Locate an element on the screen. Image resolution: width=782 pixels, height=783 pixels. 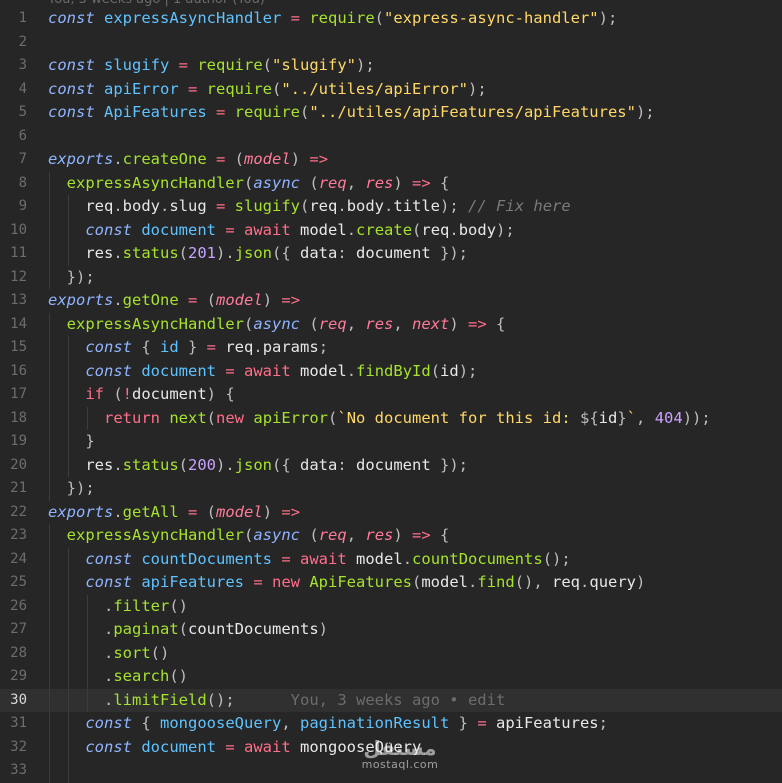
code-token: async is located at coordinates (276, 323).